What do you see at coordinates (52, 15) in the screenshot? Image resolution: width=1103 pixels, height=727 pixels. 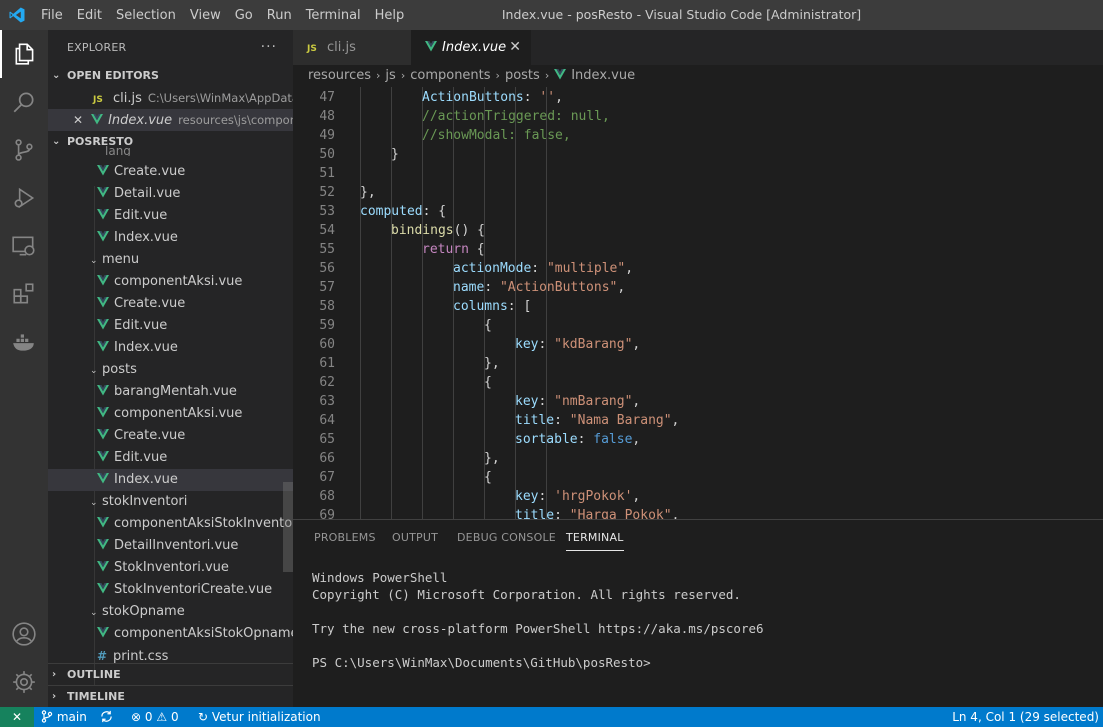 I see `menu-file: File` at bounding box center [52, 15].